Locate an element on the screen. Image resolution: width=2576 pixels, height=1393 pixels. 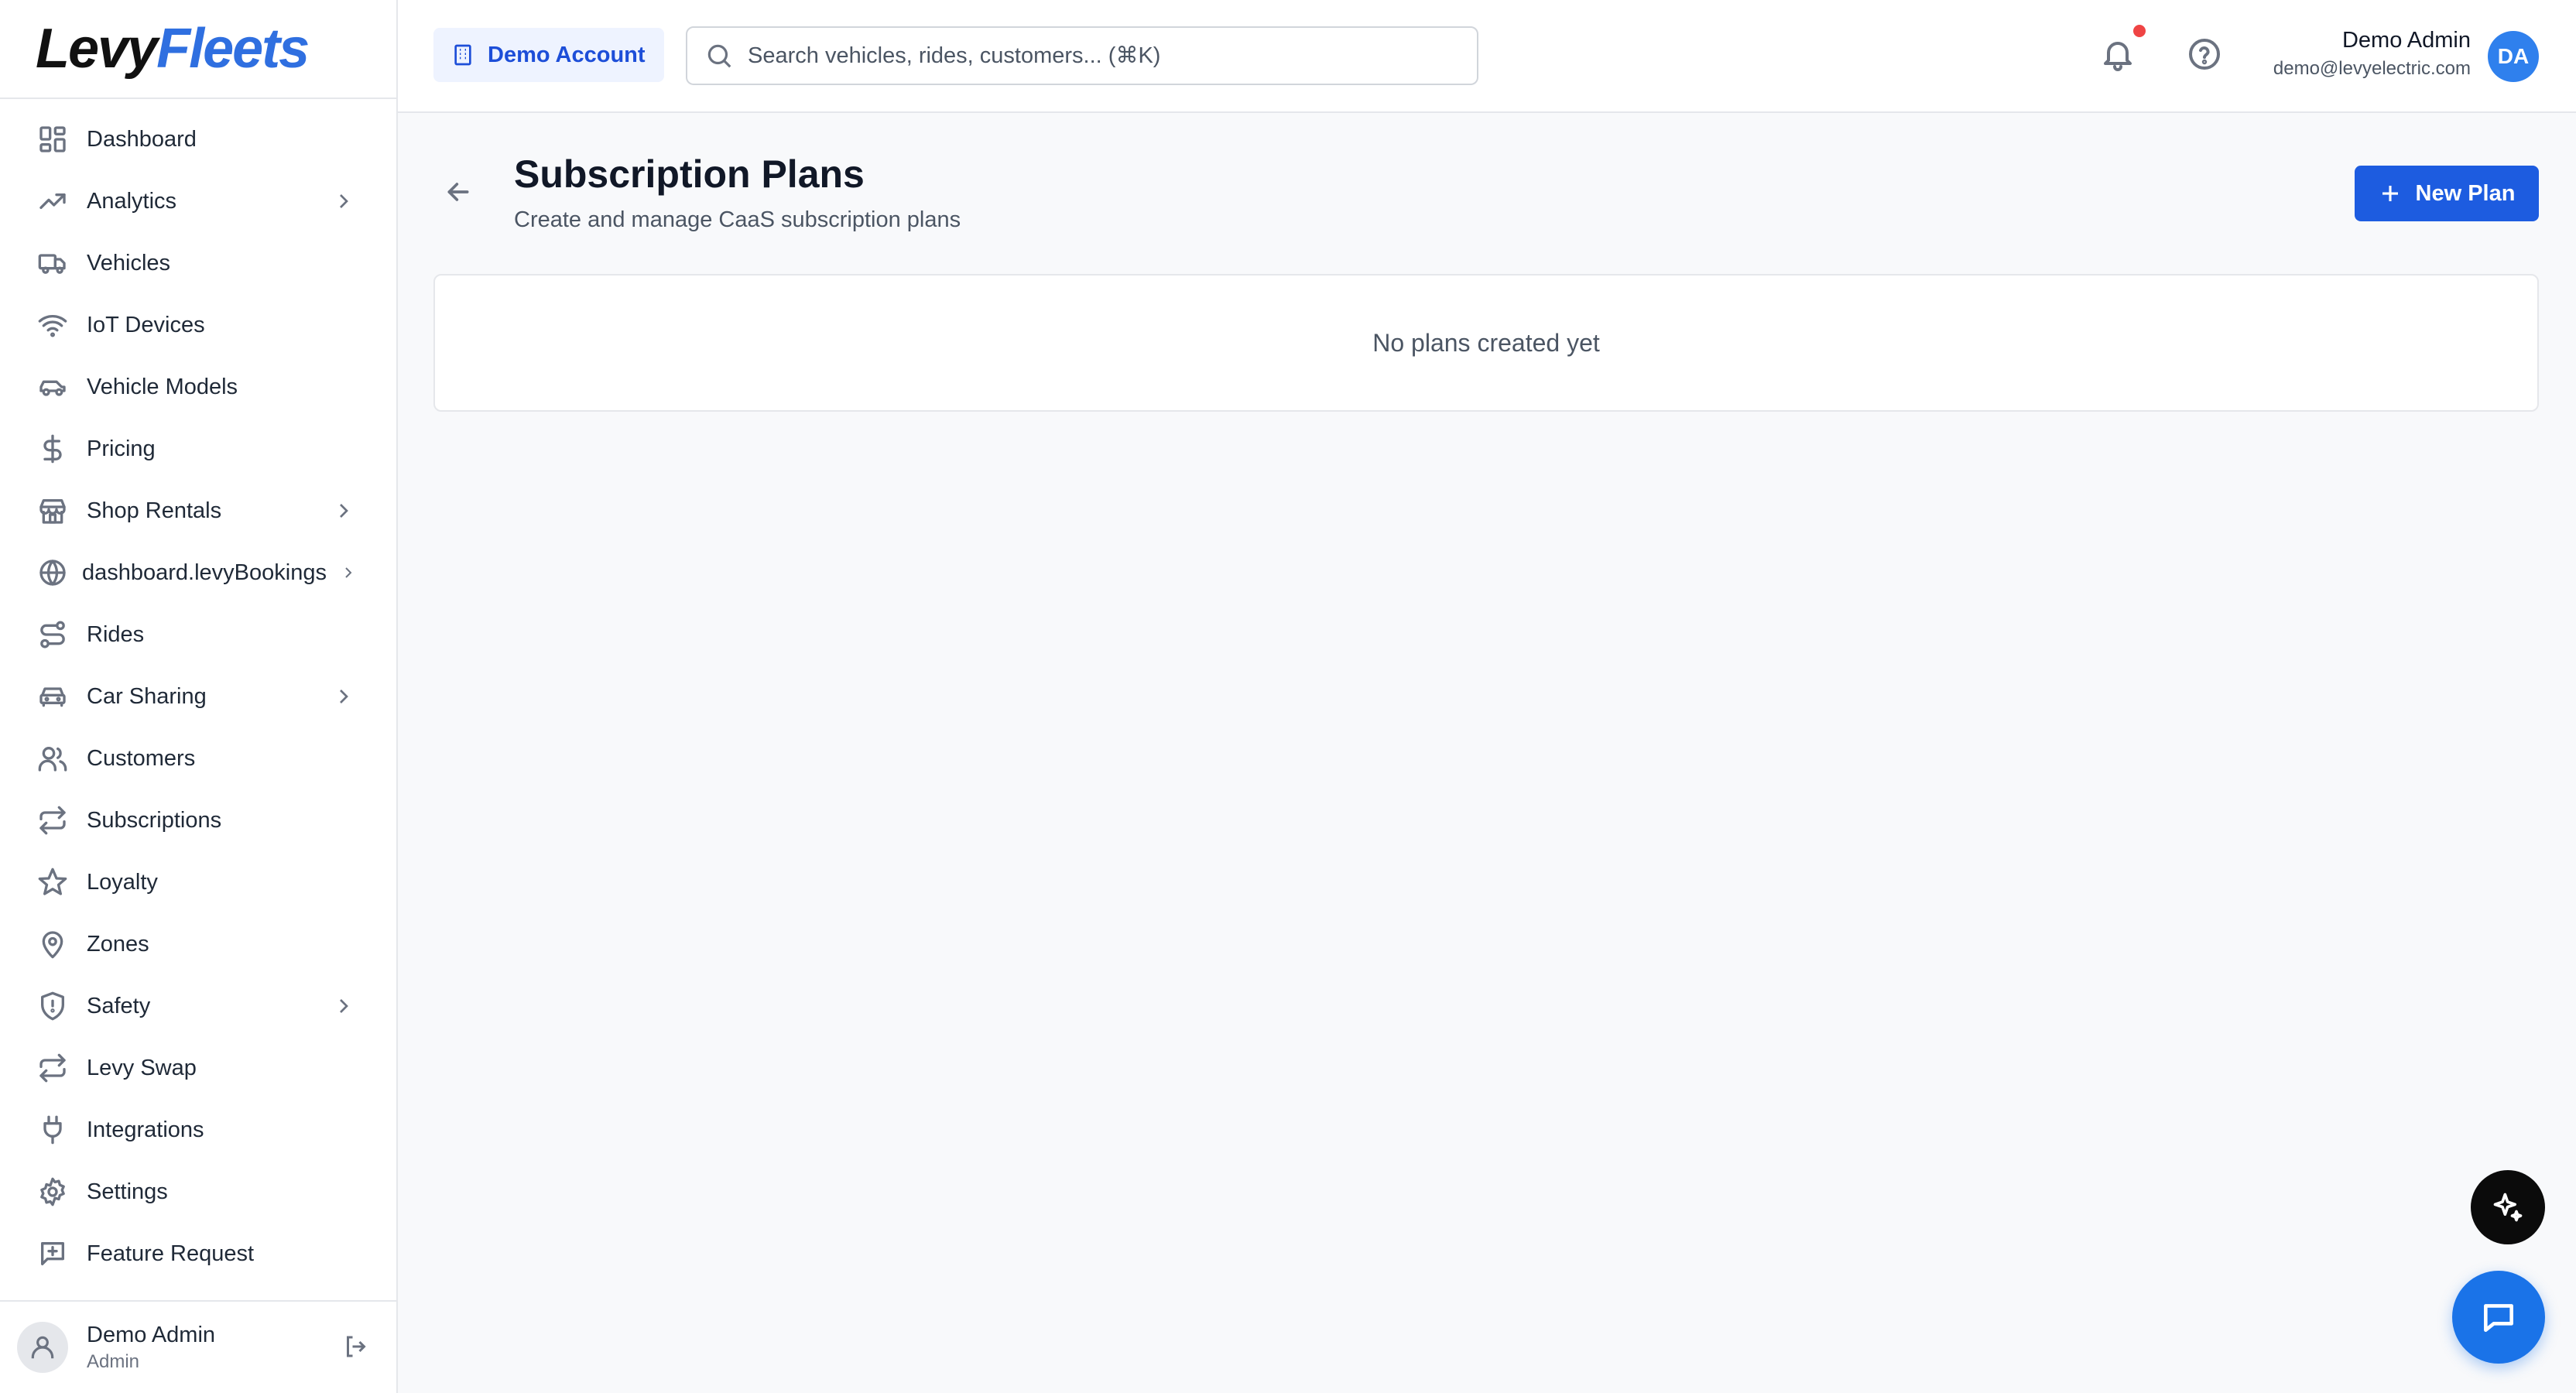
star-icon is located at coordinates (53, 882).